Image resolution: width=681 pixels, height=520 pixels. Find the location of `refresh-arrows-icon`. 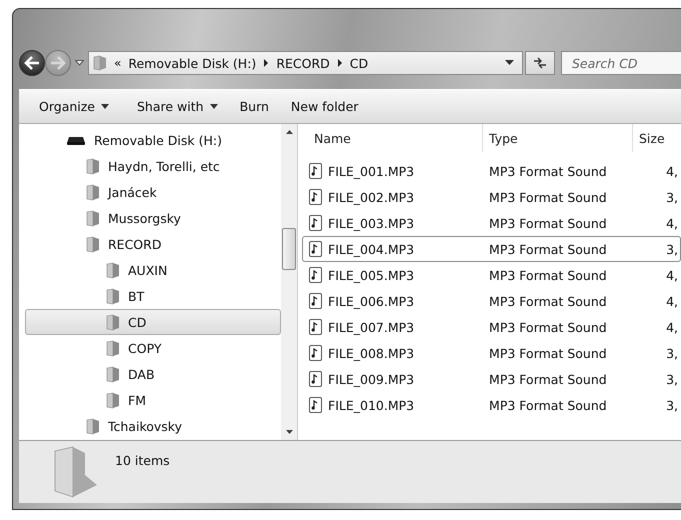

refresh-arrows-icon is located at coordinates (540, 63).